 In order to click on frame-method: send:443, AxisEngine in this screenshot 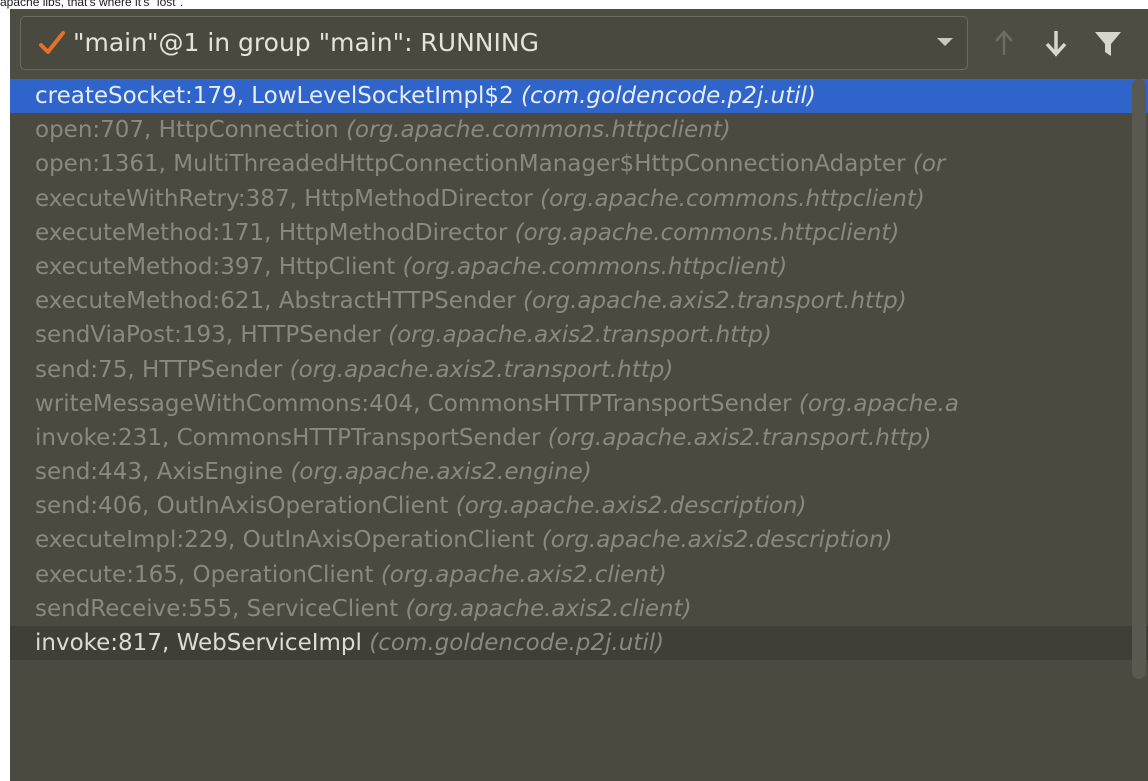, I will do `click(159, 472)`.